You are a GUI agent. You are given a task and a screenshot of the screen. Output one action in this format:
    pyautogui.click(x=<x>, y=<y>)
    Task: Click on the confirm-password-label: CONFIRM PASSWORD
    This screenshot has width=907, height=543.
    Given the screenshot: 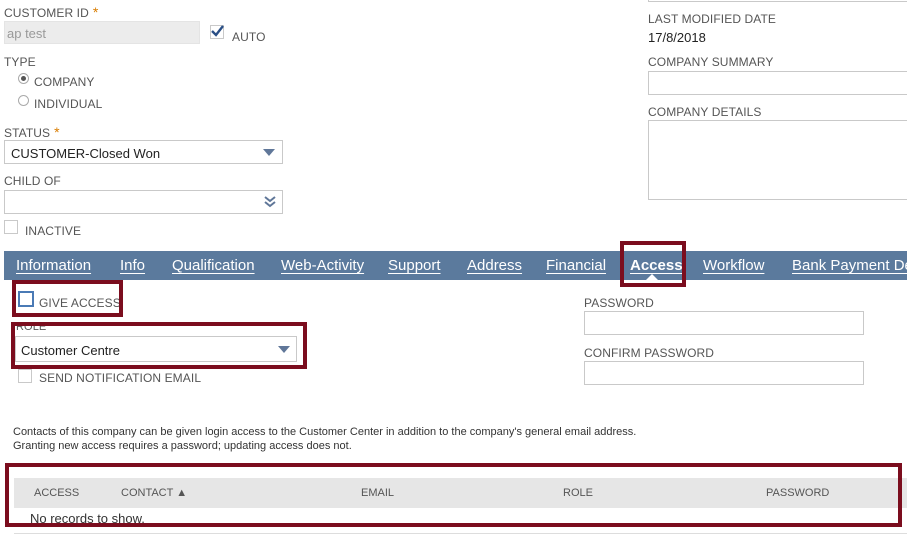 What is the action you would take?
    pyautogui.click(x=649, y=353)
    